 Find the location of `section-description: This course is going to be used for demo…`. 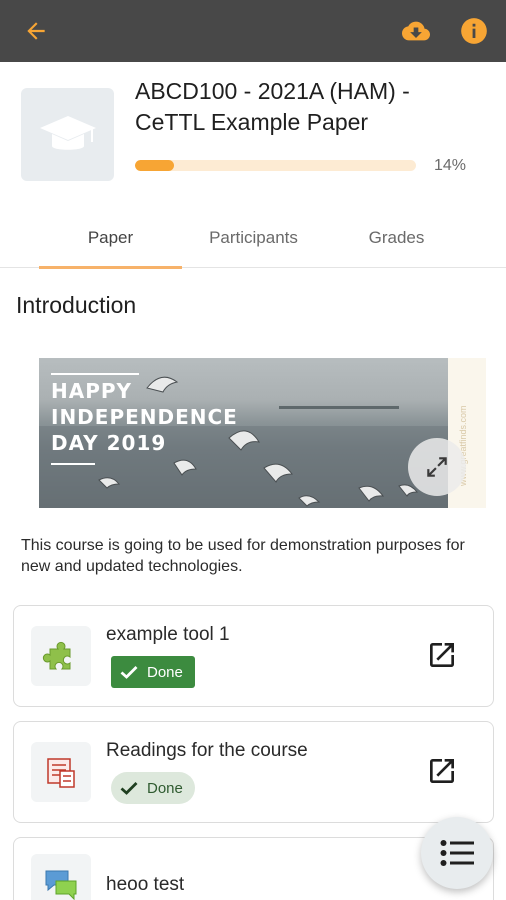

section-description: This course is going to be used for demo… is located at coordinates (243, 556).